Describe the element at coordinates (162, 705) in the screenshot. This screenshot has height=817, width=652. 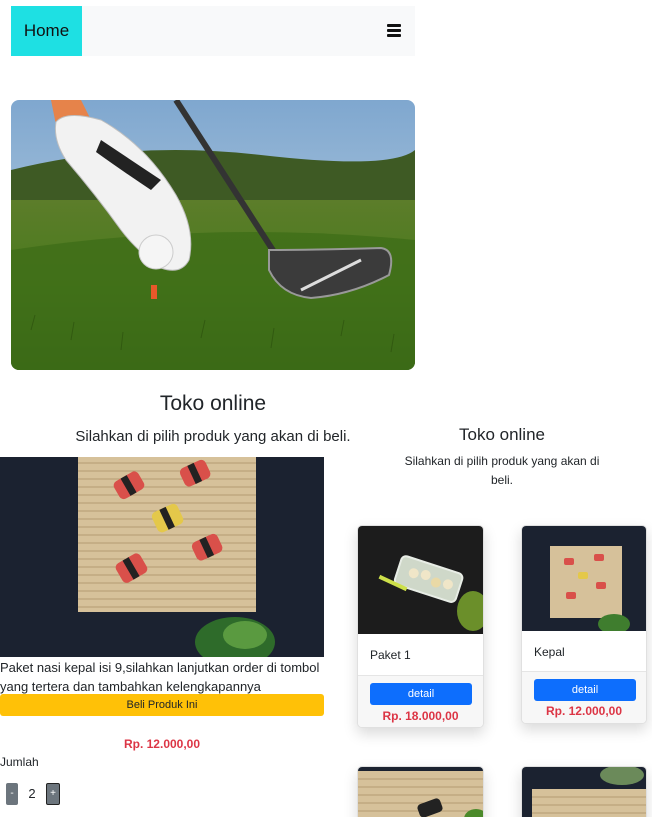
I see `buy-product-button: Beli Produk Ini` at that location.